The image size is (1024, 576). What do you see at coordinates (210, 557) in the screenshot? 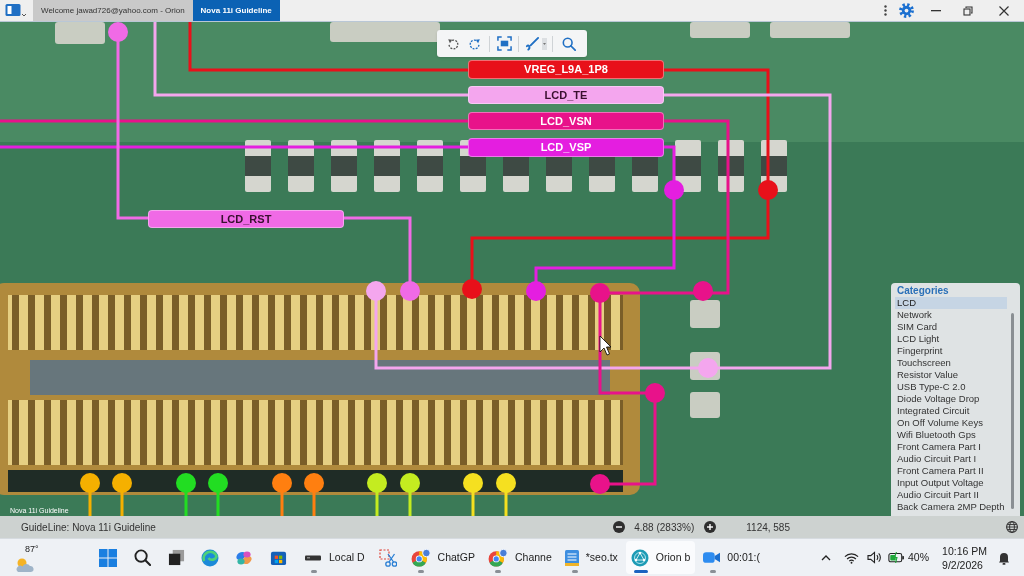
I see `swirl-circle-icon` at bounding box center [210, 557].